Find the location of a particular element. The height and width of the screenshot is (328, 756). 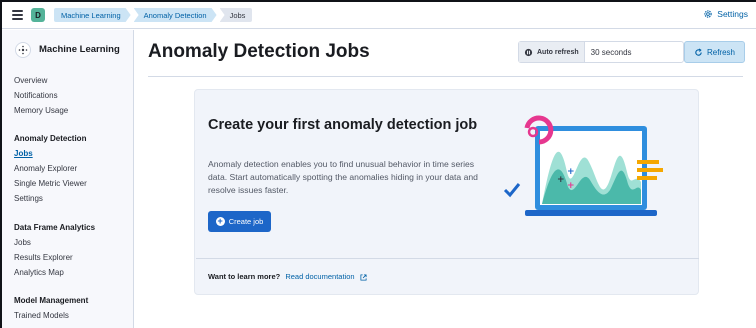

breadcrumb-jobs: Jobs is located at coordinates (236, 15).